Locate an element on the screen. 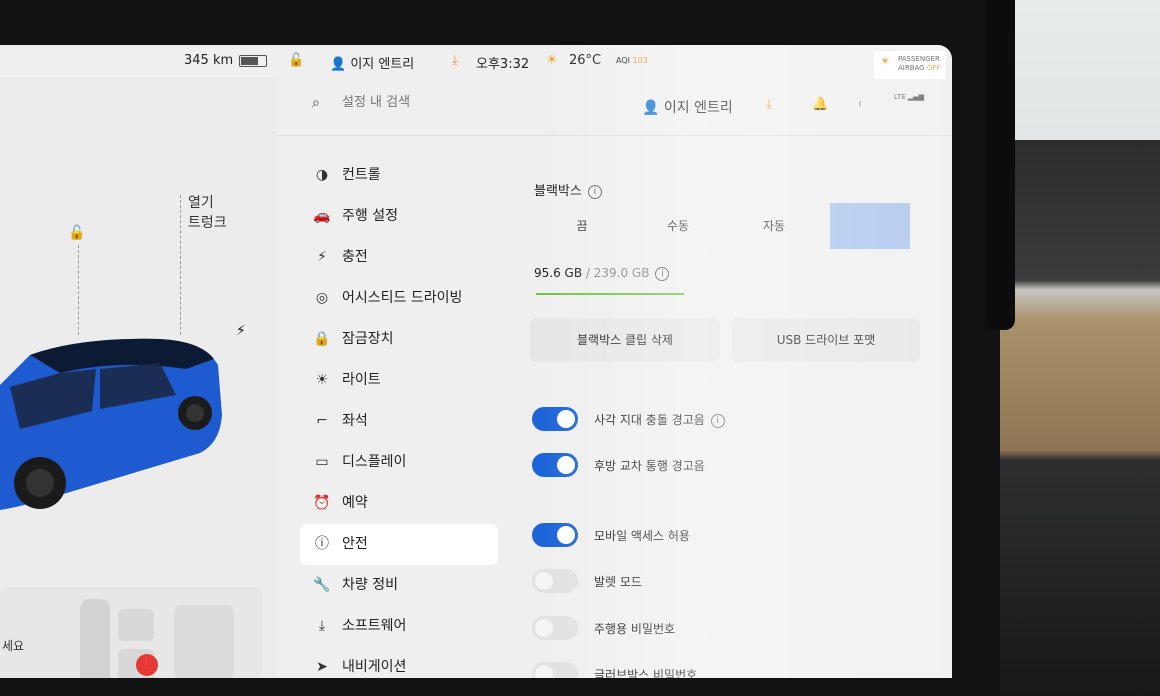 The width and height of the screenshot is (1160, 696). nav-item: ⓘ 안전 is located at coordinates (399, 544).